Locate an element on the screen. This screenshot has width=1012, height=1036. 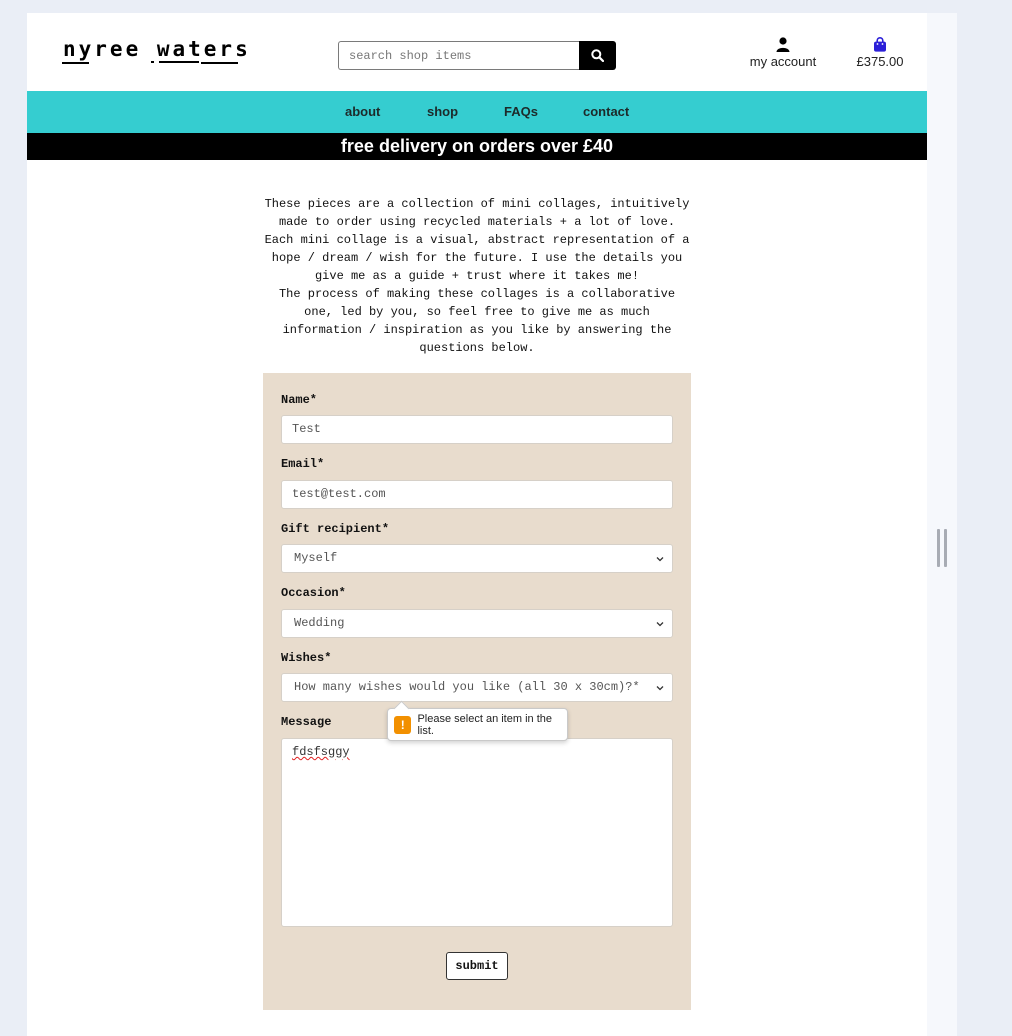
search-bar is located at coordinates (477, 55).